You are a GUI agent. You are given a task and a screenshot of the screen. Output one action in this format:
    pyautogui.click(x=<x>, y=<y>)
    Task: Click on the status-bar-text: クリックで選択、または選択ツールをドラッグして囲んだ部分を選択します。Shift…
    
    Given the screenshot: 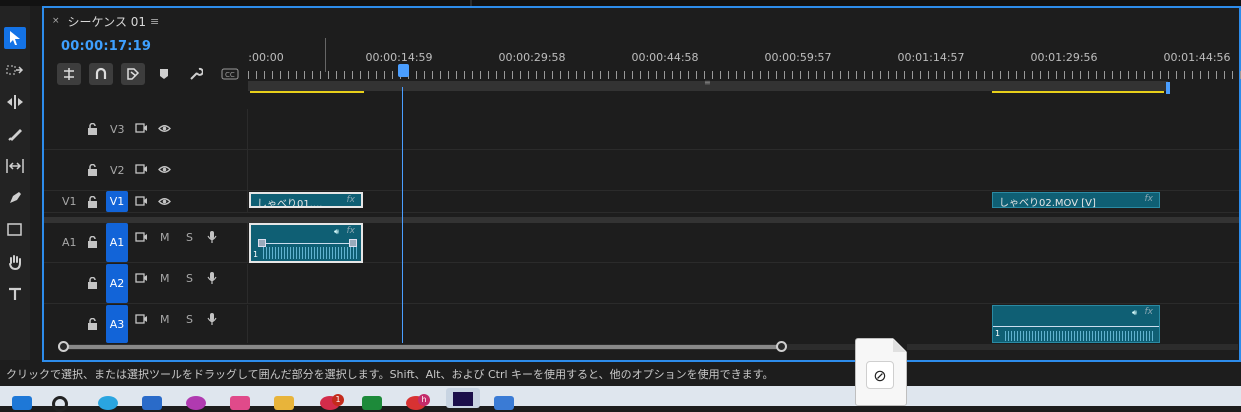 What is the action you would take?
    pyautogui.click(x=620, y=375)
    